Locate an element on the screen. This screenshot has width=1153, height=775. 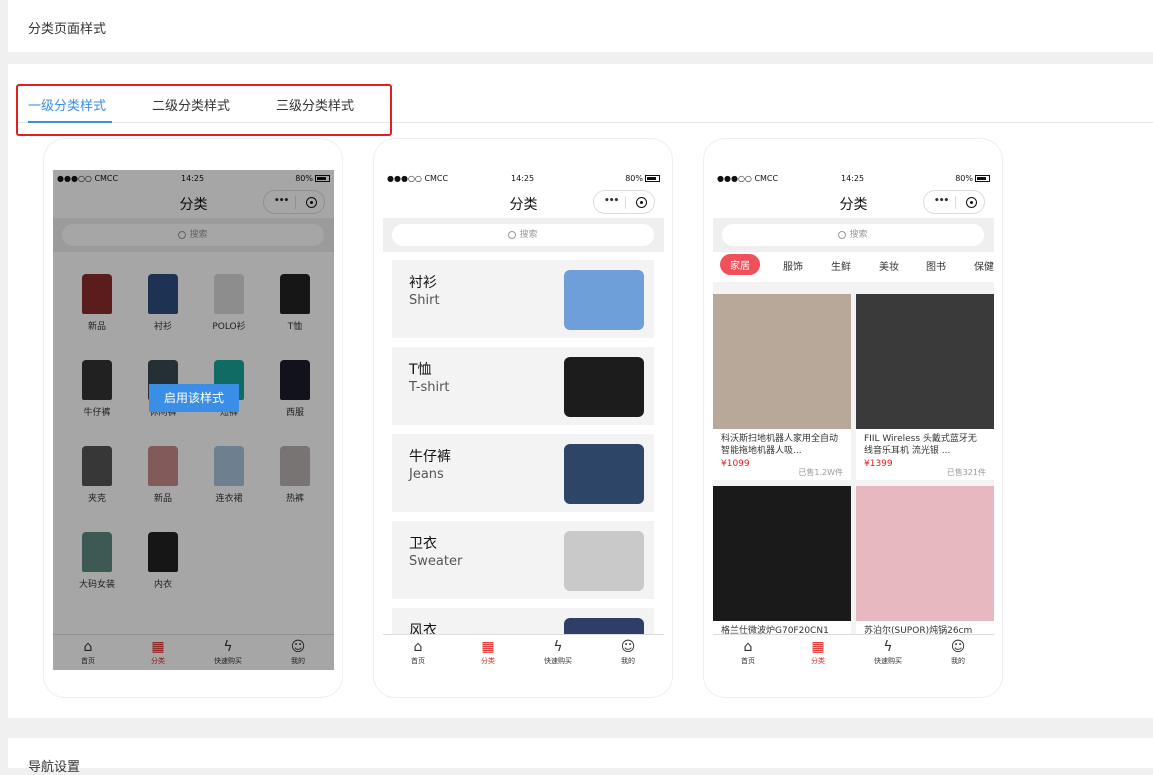
next-section-title: 导航设置 is located at coordinates (54, 767).